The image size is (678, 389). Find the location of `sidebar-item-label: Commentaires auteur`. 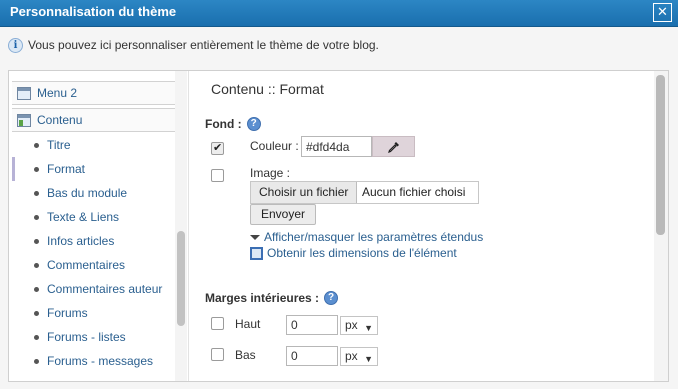

sidebar-item-label: Commentaires auteur is located at coordinates (105, 289).